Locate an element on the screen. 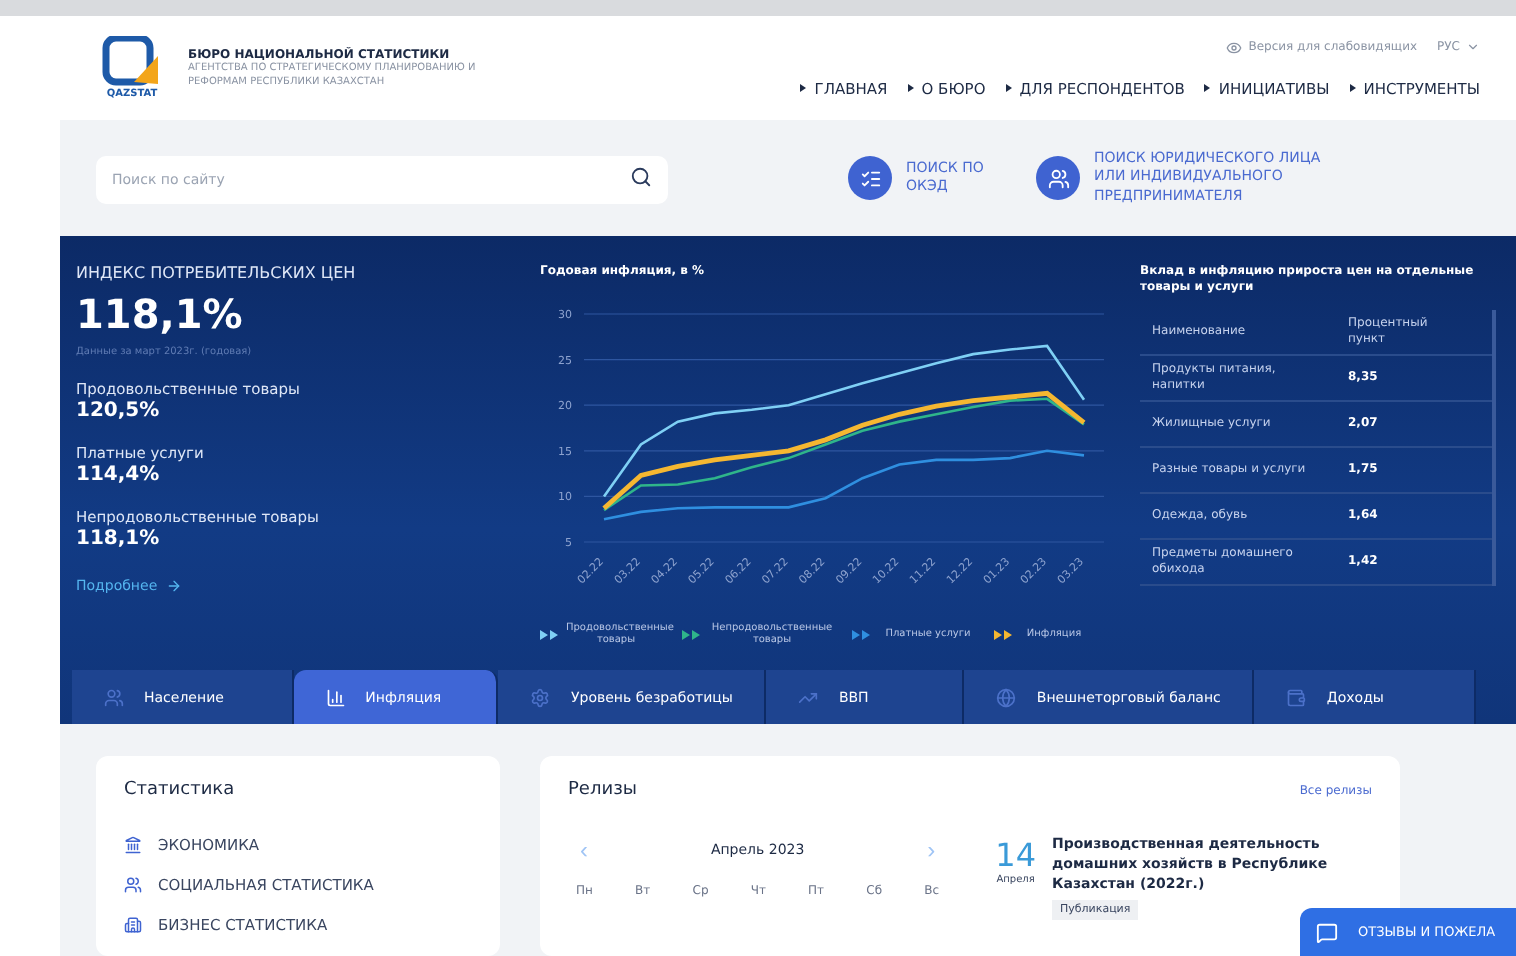 The height and width of the screenshot is (956, 1516). cpi-item-value: 120,5% is located at coordinates (119, 411).